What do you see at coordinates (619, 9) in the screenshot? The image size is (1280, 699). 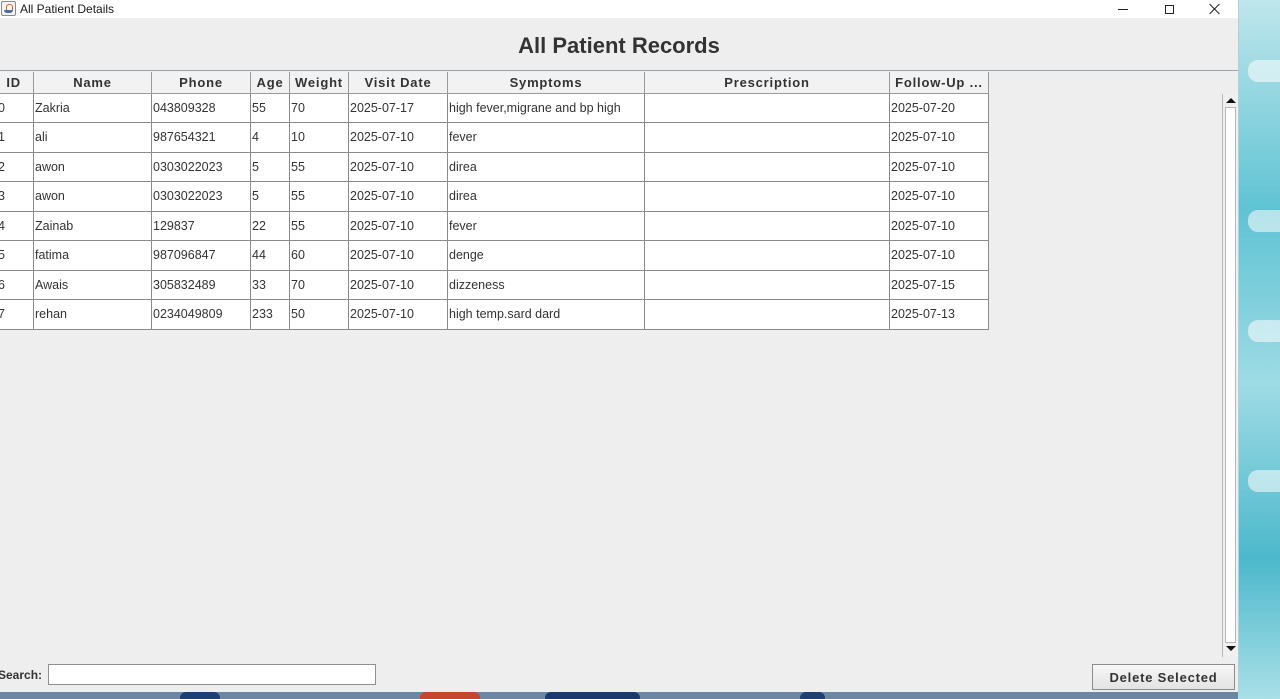 I see `title-bar: All Patient Details` at bounding box center [619, 9].